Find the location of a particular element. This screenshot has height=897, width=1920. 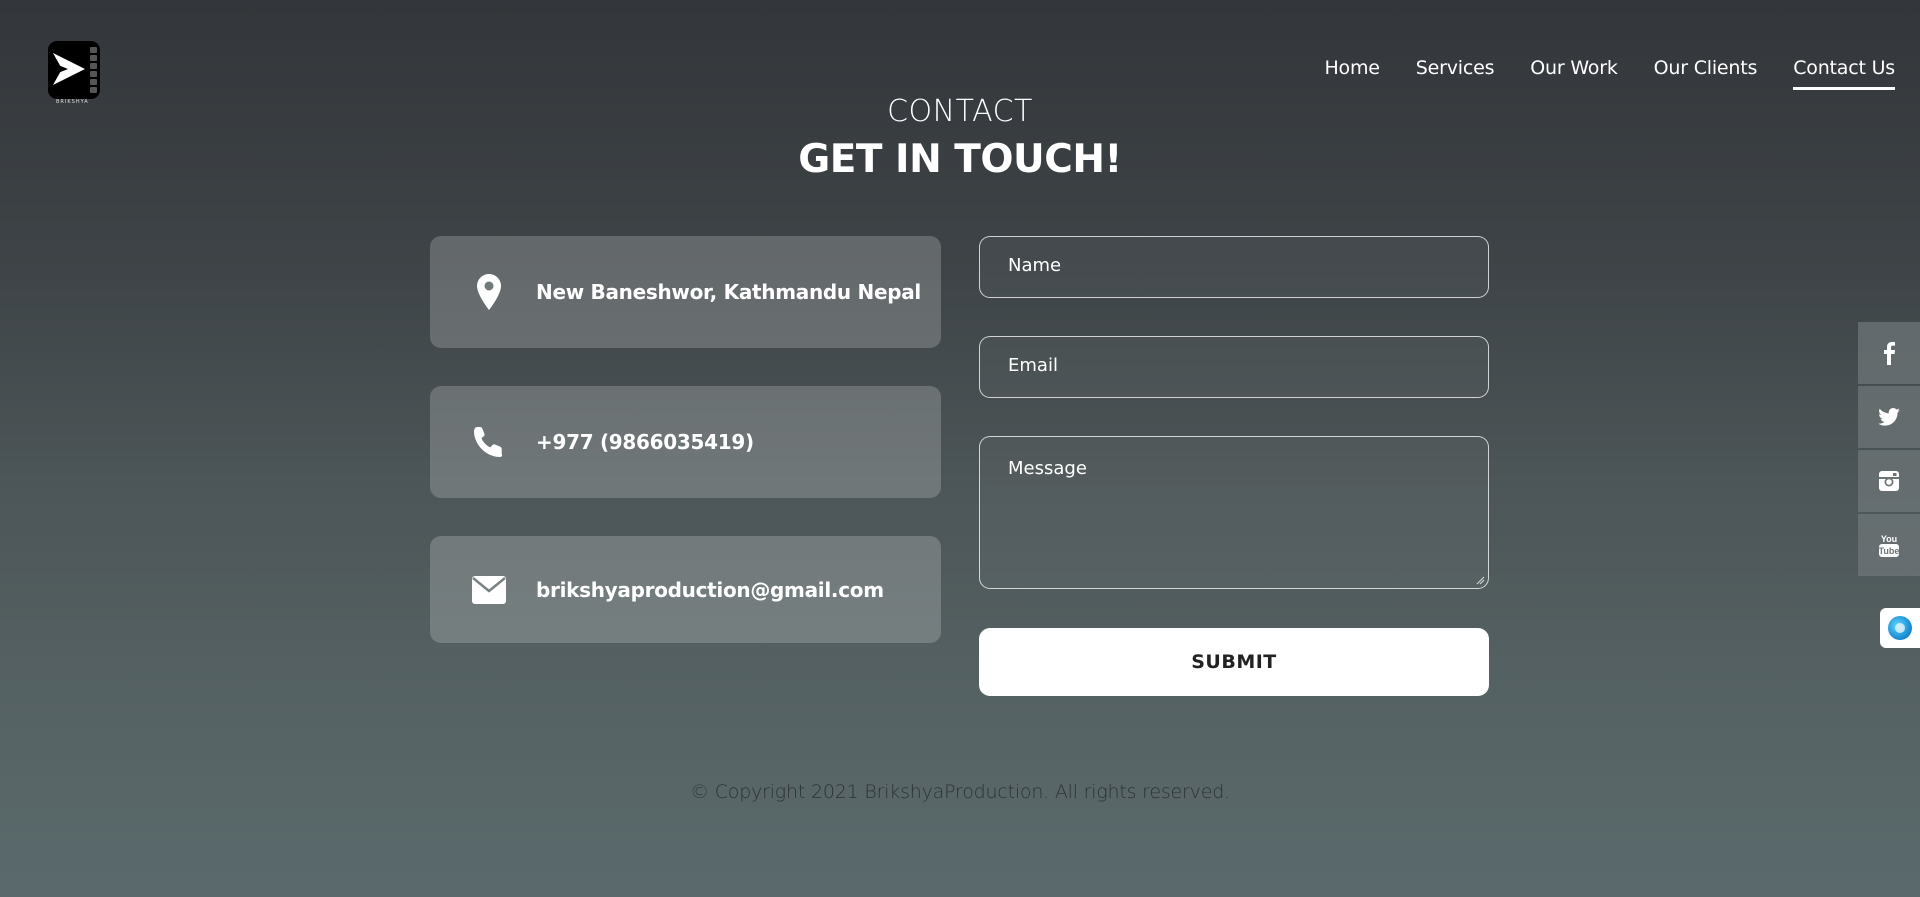

phone-icon is located at coordinates (489, 442).